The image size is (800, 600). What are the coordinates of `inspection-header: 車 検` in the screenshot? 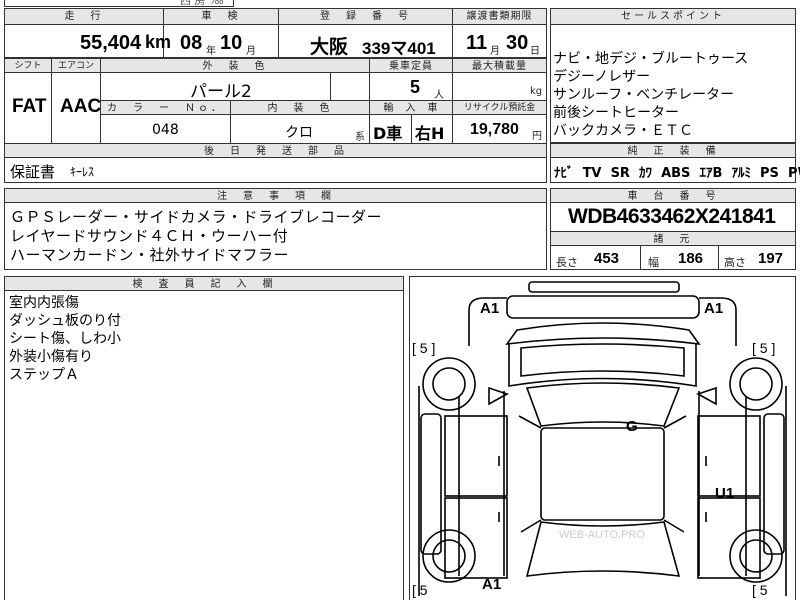 It's located at (221, 16).